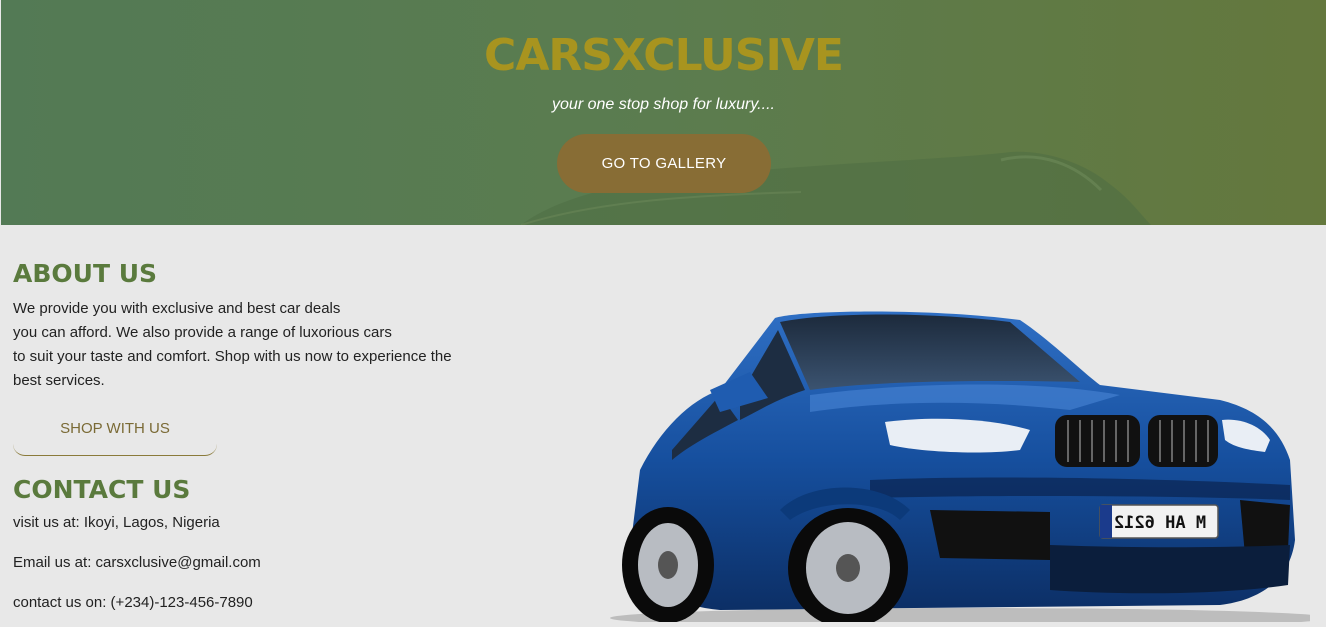 The height and width of the screenshot is (627, 1326). Describe the element at coordinates (102, 489) in the screenshot. I see `contact-us-heading: CONTACT US` at that location.